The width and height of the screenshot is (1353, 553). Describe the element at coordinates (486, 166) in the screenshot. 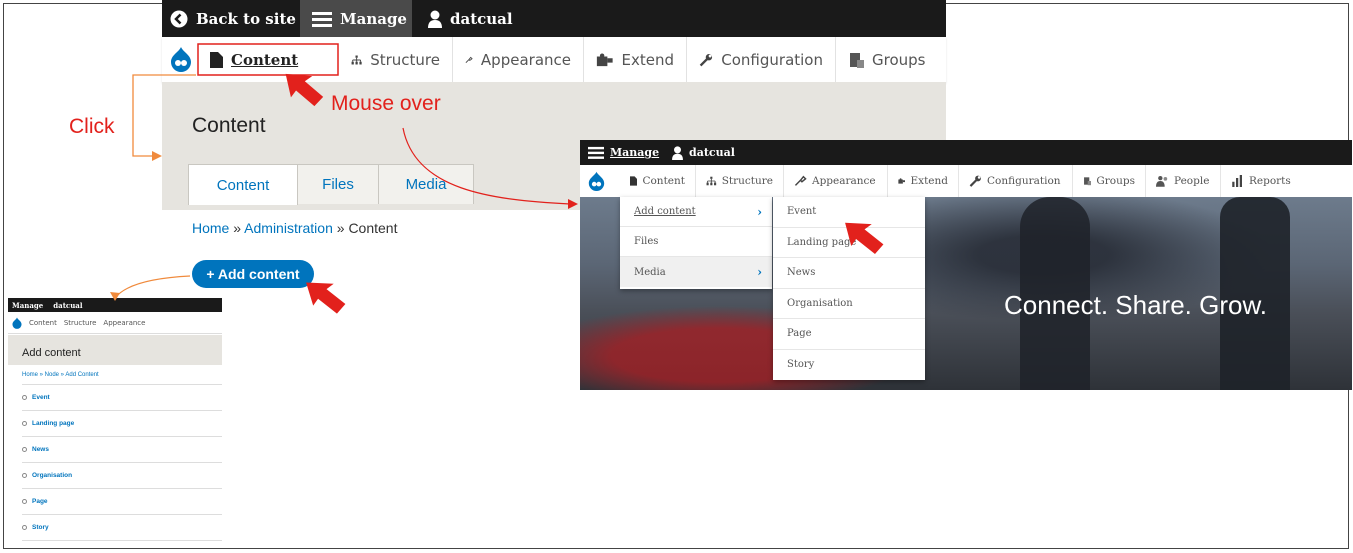

I see `mouse-over-connector` at that location.